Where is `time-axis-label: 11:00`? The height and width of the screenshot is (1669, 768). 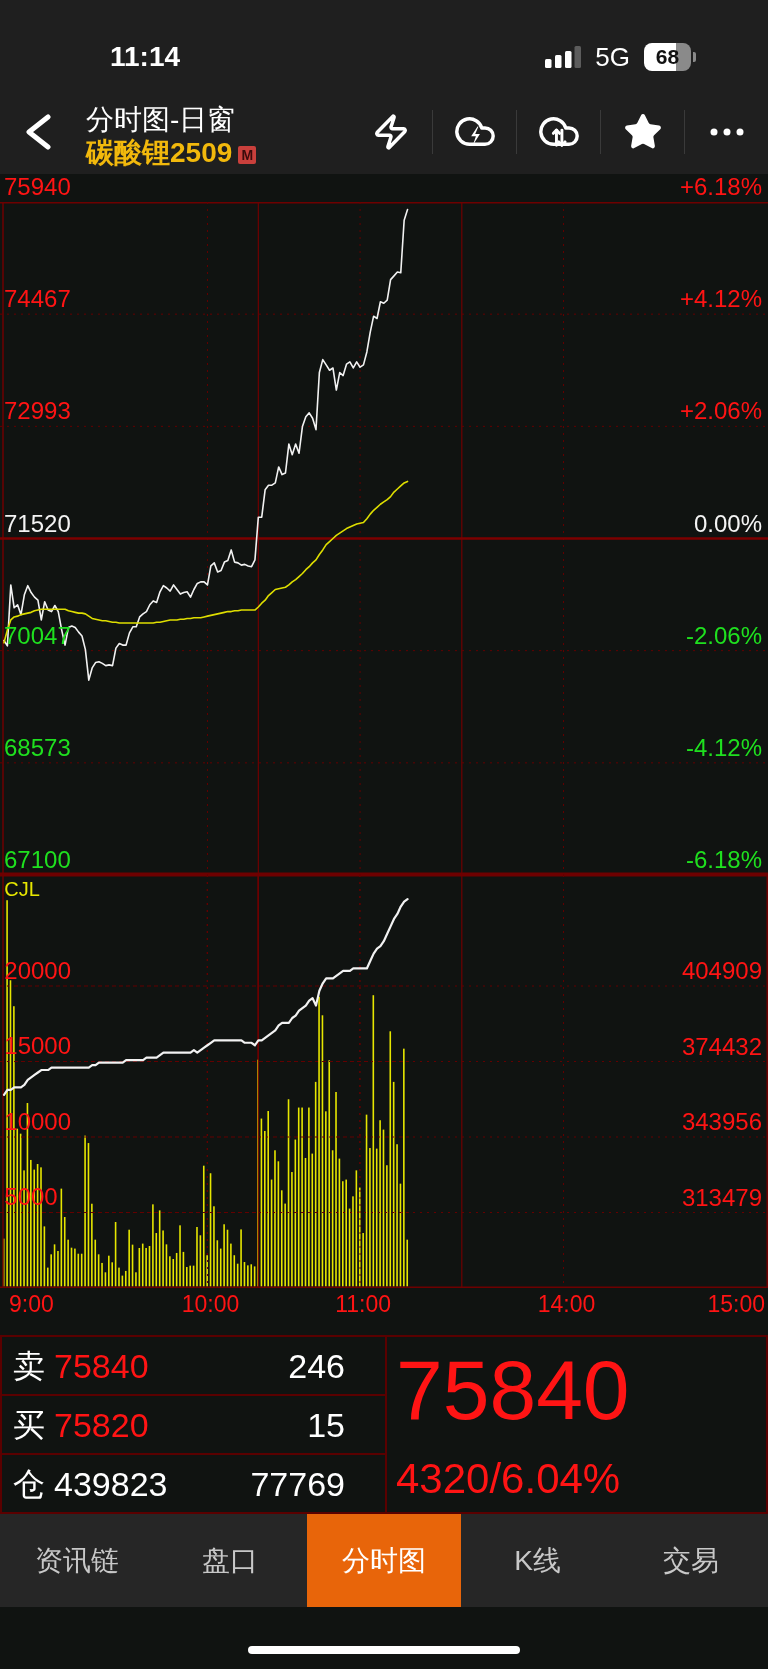 time-axis-label: 11:00 is located at coordinates (363, 1304).